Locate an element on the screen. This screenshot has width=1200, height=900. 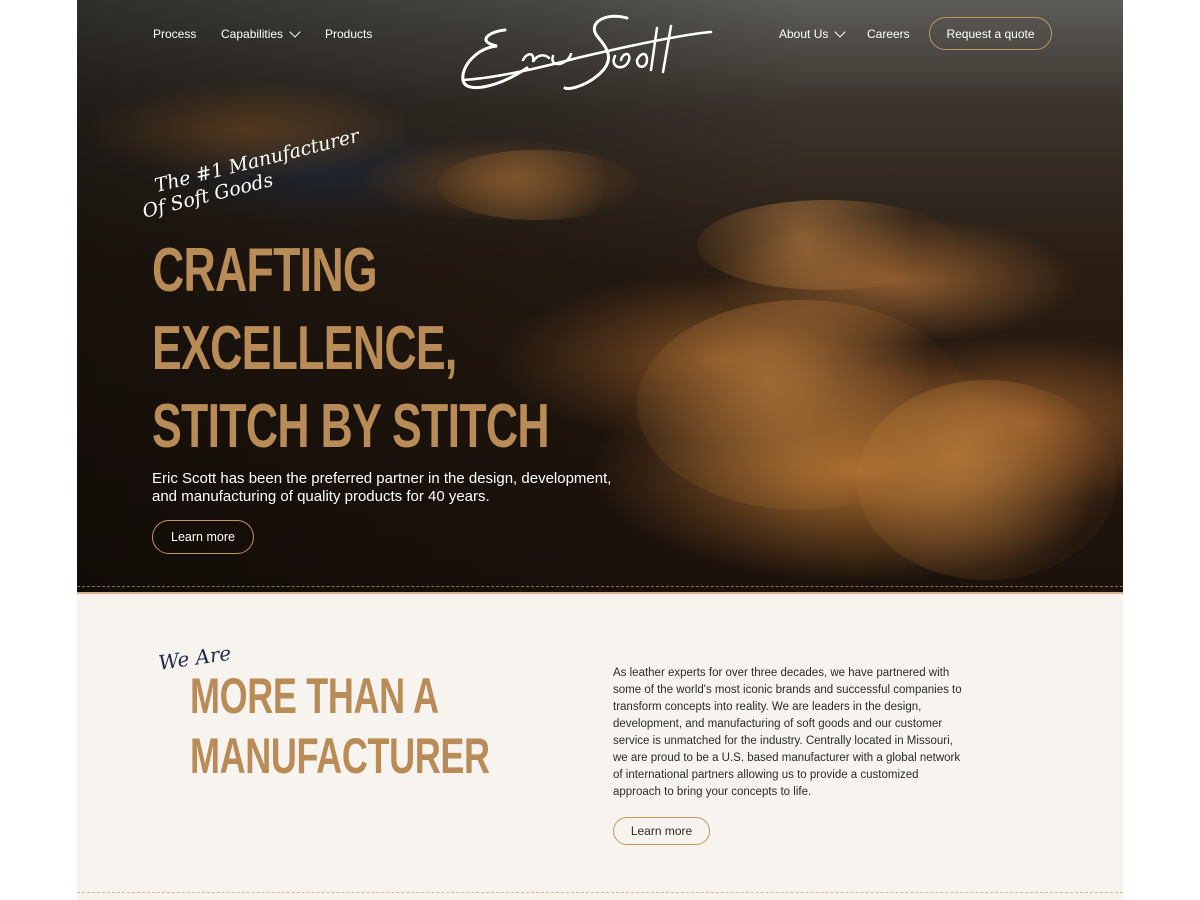
about-learn-more-button: Learn more is located at coordinates (661, 831).